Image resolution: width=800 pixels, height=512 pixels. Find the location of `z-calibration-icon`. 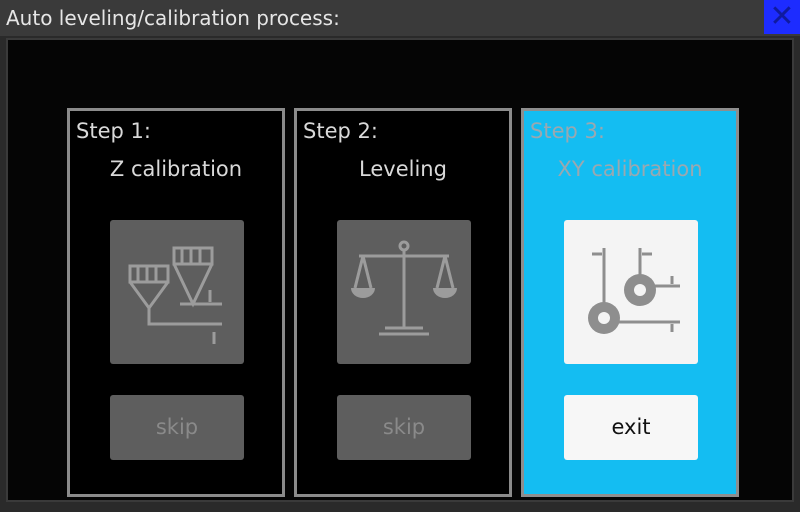

z-calibration-icon is located at coordinates (175, 295).